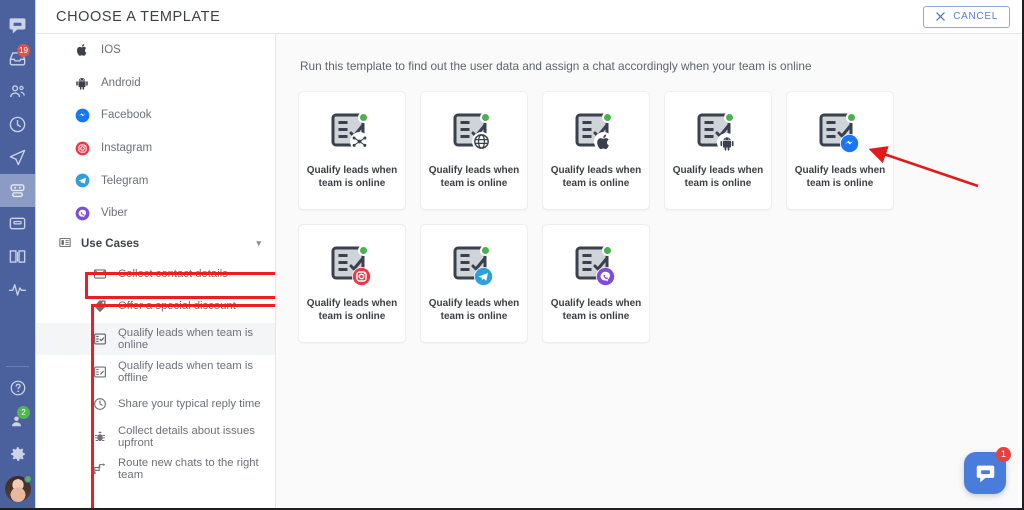 The width and height of the screenshot is (1024, 510). What do you see at coordinates (23, 412) in the screenshot?
I see `invite-team-badge: 2` at bounding box center [23, 412].